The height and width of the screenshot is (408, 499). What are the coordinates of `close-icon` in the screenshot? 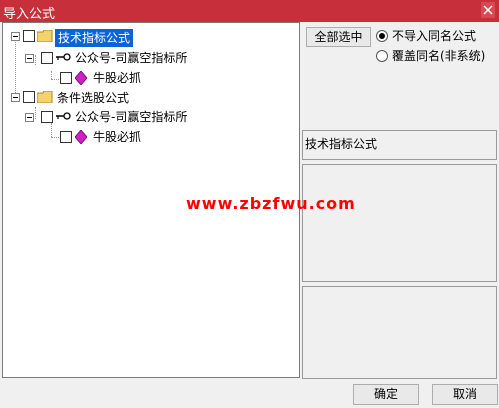 It's located at (488, 10).